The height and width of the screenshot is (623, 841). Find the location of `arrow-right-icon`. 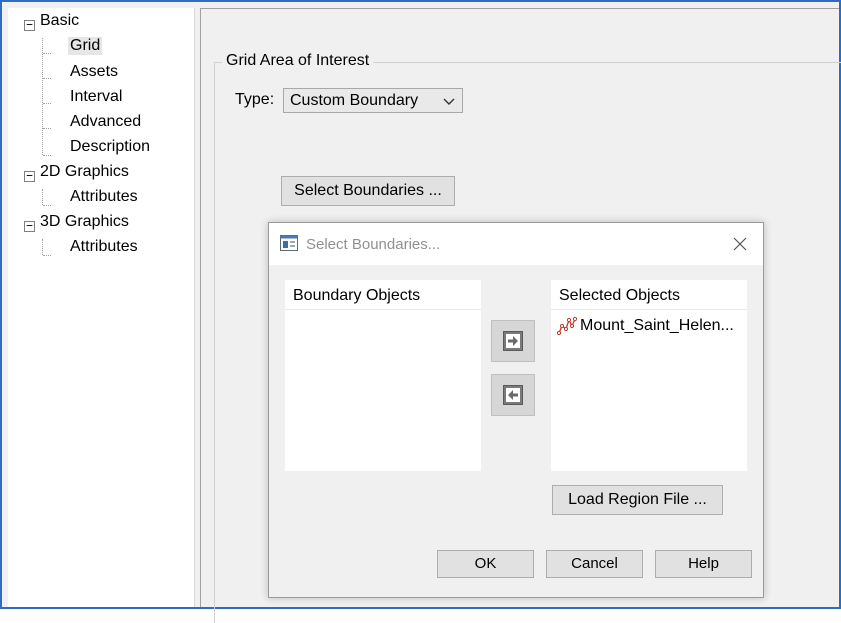

arrow-right-icon is located at coordinates (513, 341).